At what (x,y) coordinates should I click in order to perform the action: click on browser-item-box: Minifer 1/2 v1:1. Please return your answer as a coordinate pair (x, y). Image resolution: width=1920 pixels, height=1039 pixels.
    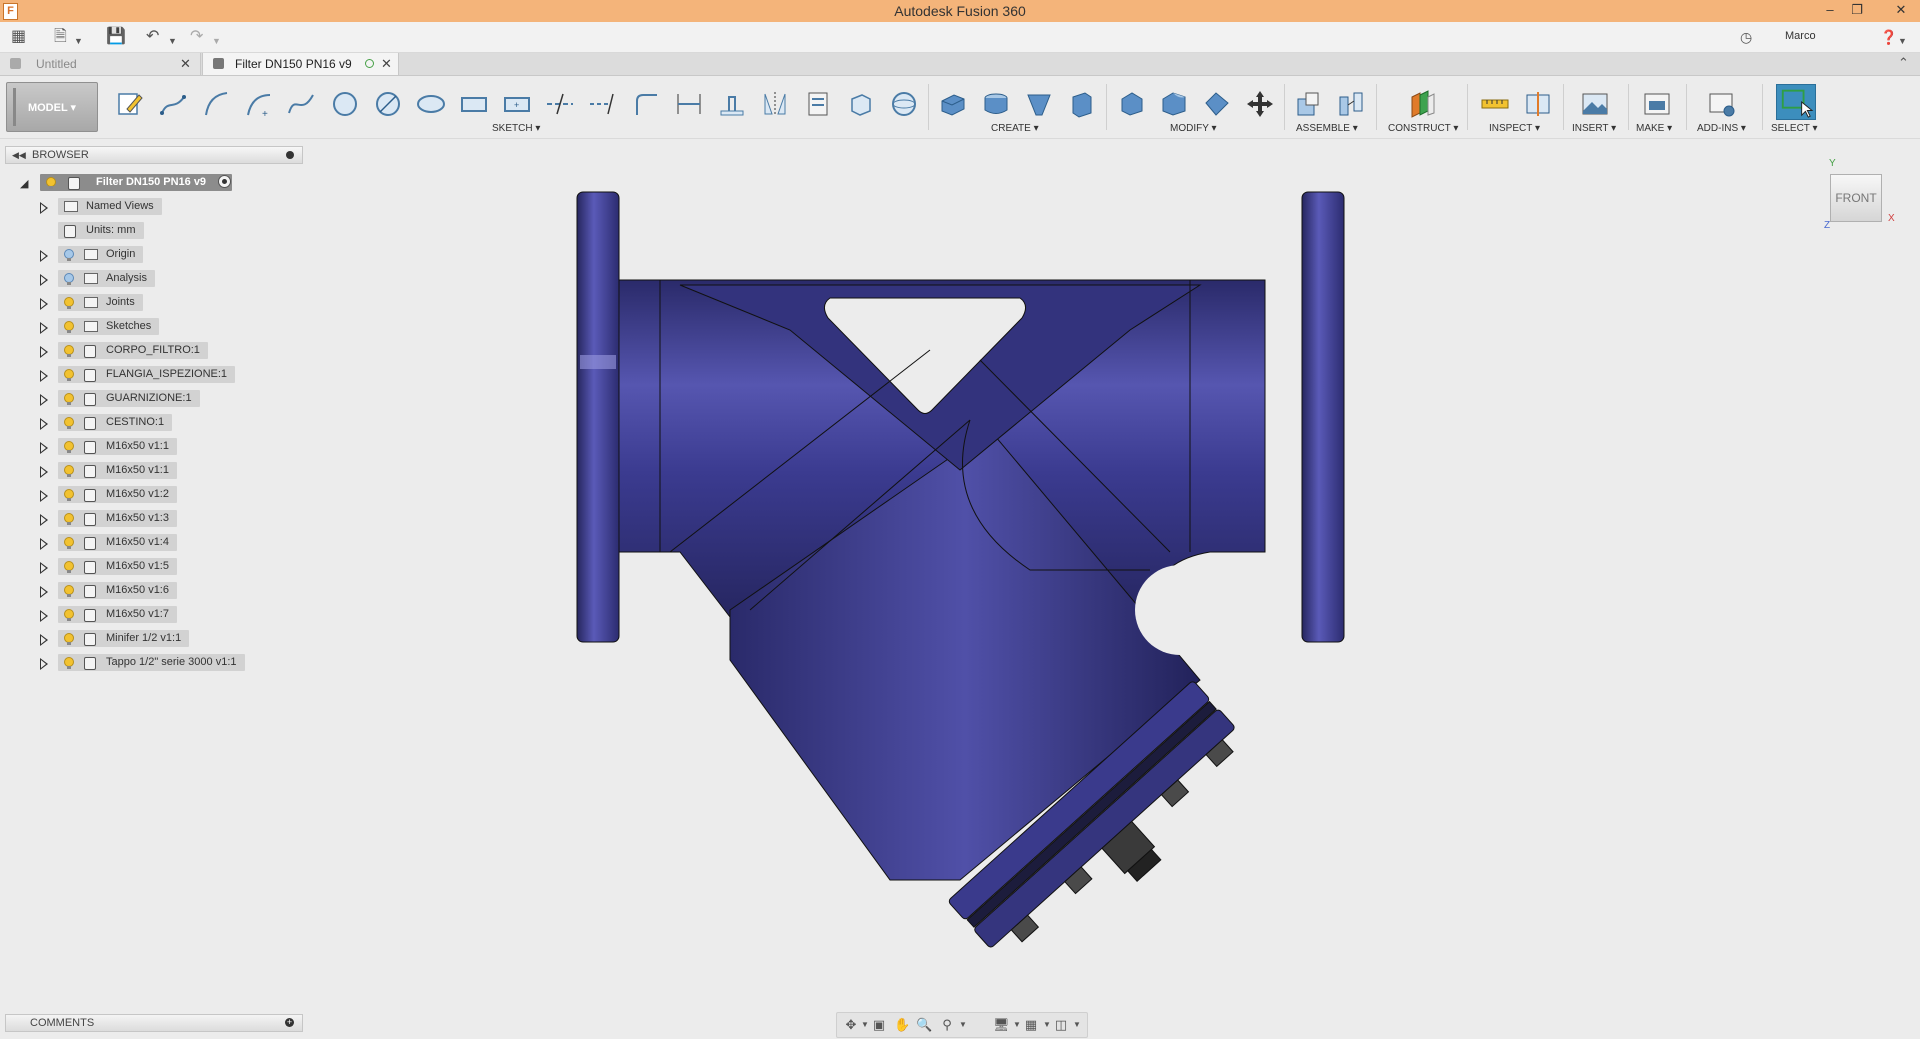
    Looking at the image, I should click on (123, 638).